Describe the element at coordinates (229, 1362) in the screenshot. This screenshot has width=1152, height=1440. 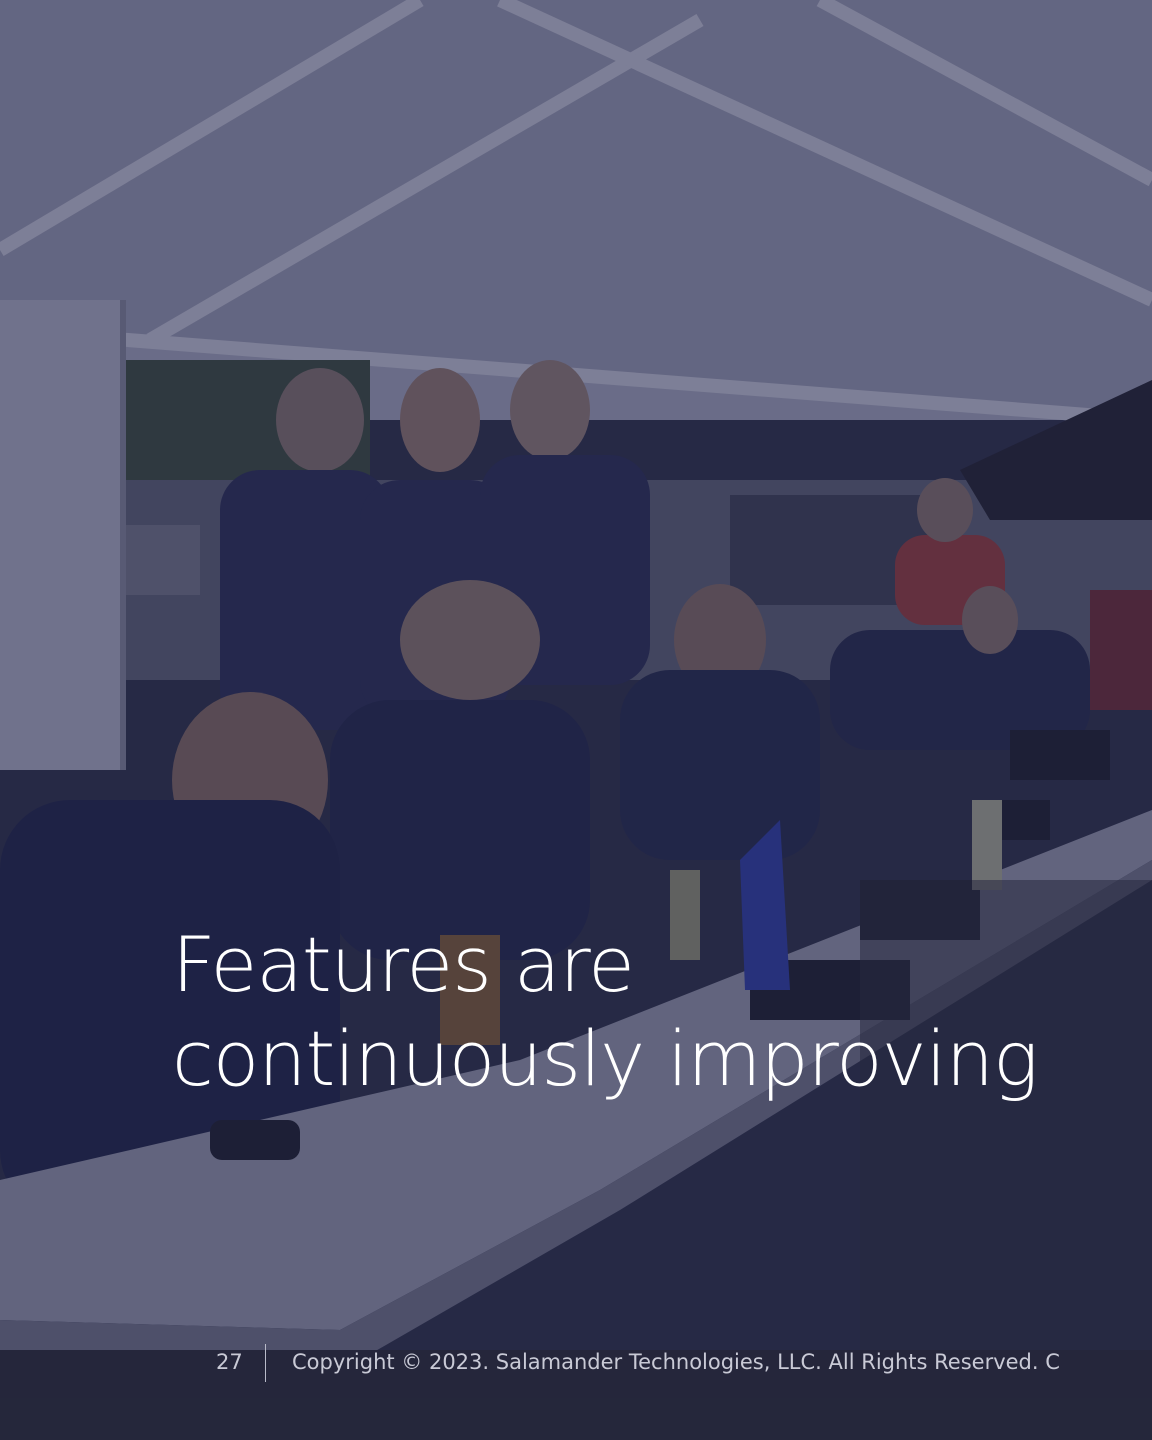
I see `page-number: 27` at that location.